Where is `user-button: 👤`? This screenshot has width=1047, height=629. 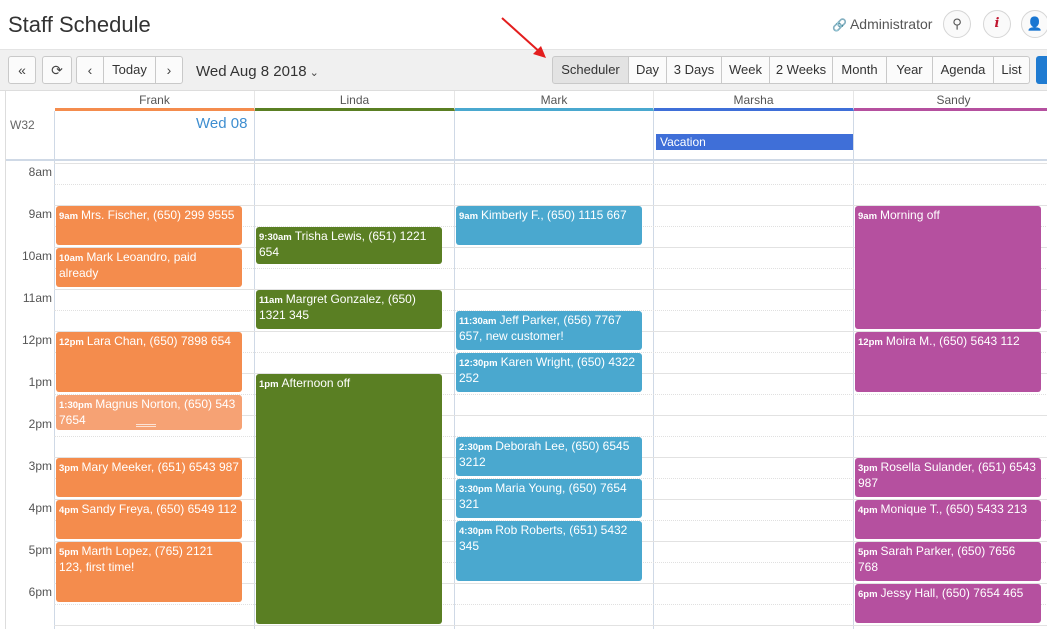
user-button: 👤 is located at coordinates (1034, 24).